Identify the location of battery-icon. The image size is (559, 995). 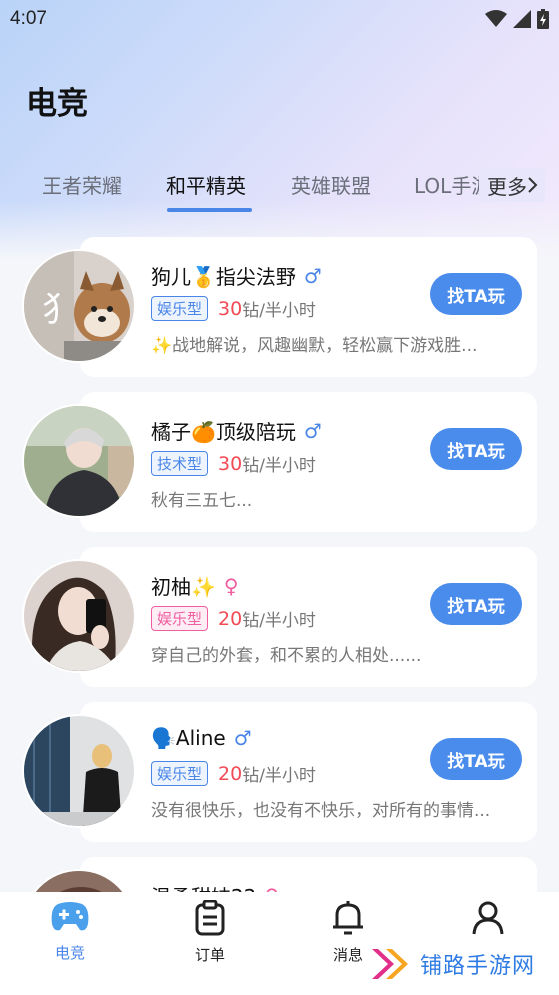
(543, 19).